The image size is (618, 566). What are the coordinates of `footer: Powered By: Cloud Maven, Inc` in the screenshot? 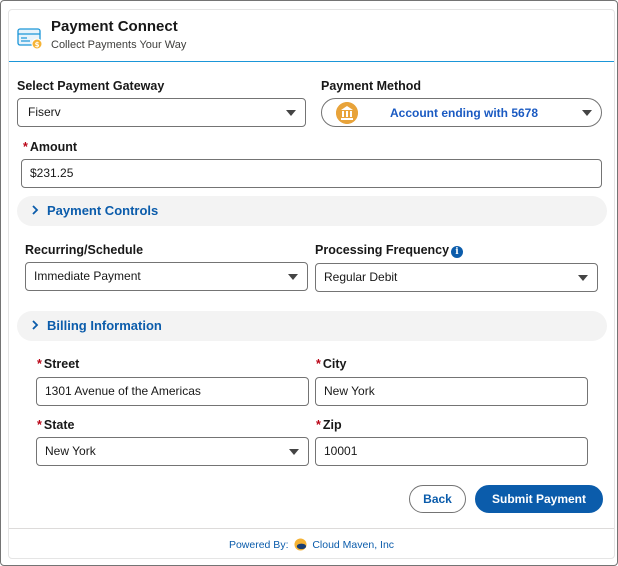 It's located at (311, 544).